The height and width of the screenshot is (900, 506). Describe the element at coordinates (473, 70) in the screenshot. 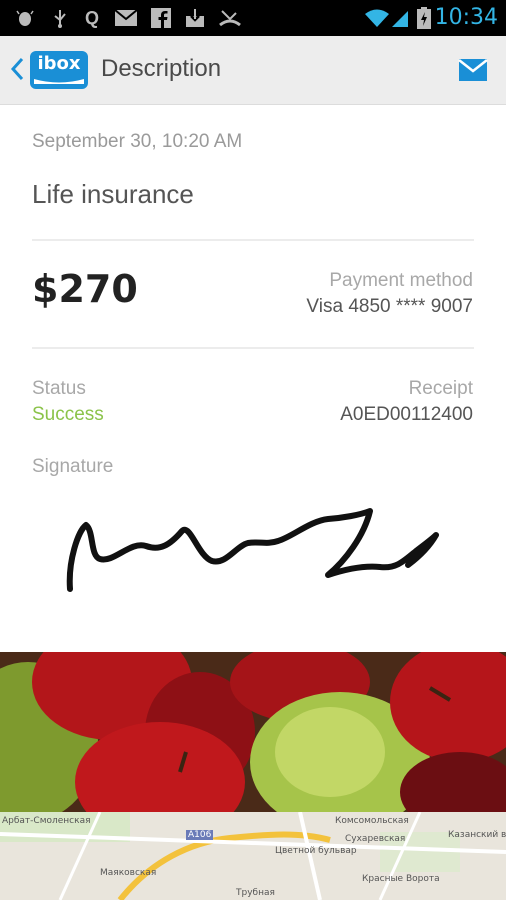

I see `mail-icon` at that location.